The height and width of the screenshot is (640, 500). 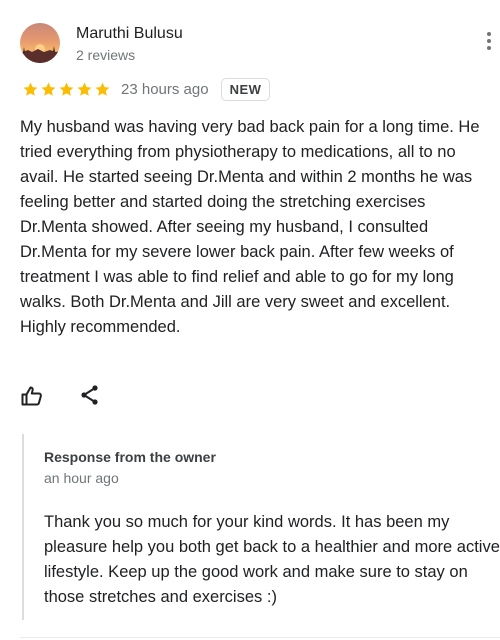 What do you see at coordinates (106, 55) in the screenshot?
I see `reviewer-review-count: 2 reviews` at bounding box center [106, 55].